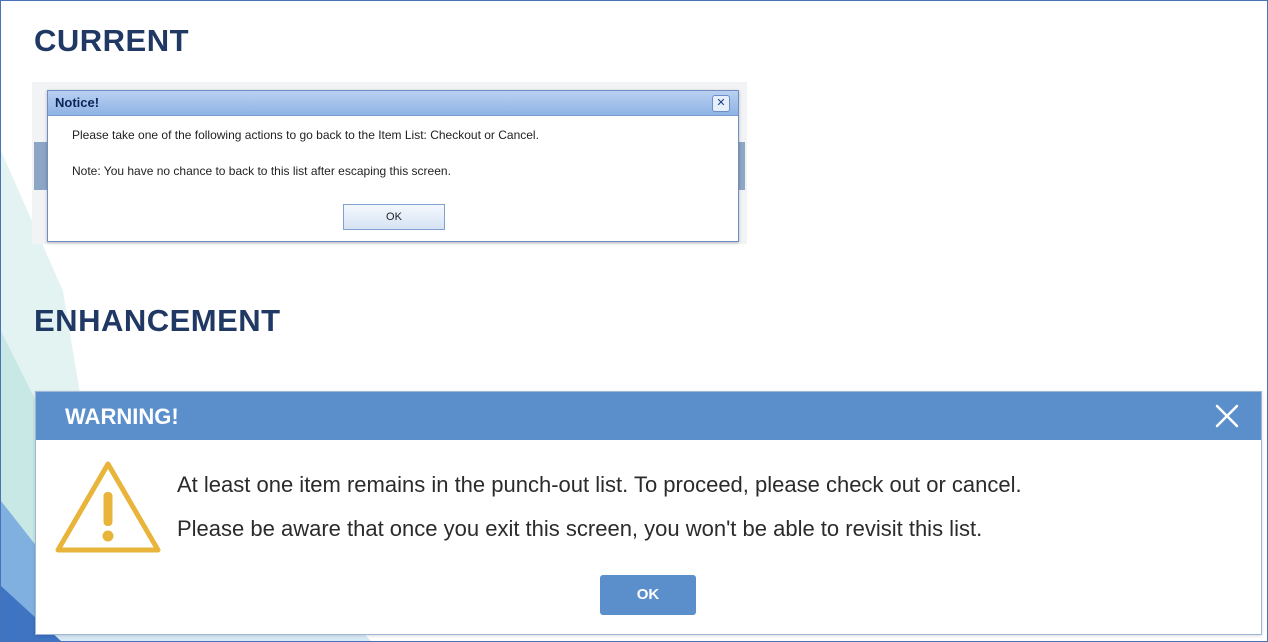 The image size is (1268, 642). Describe the element at coordinates (122, 416) in the screenshot. I see `warning-title: WARNING!` at that location.